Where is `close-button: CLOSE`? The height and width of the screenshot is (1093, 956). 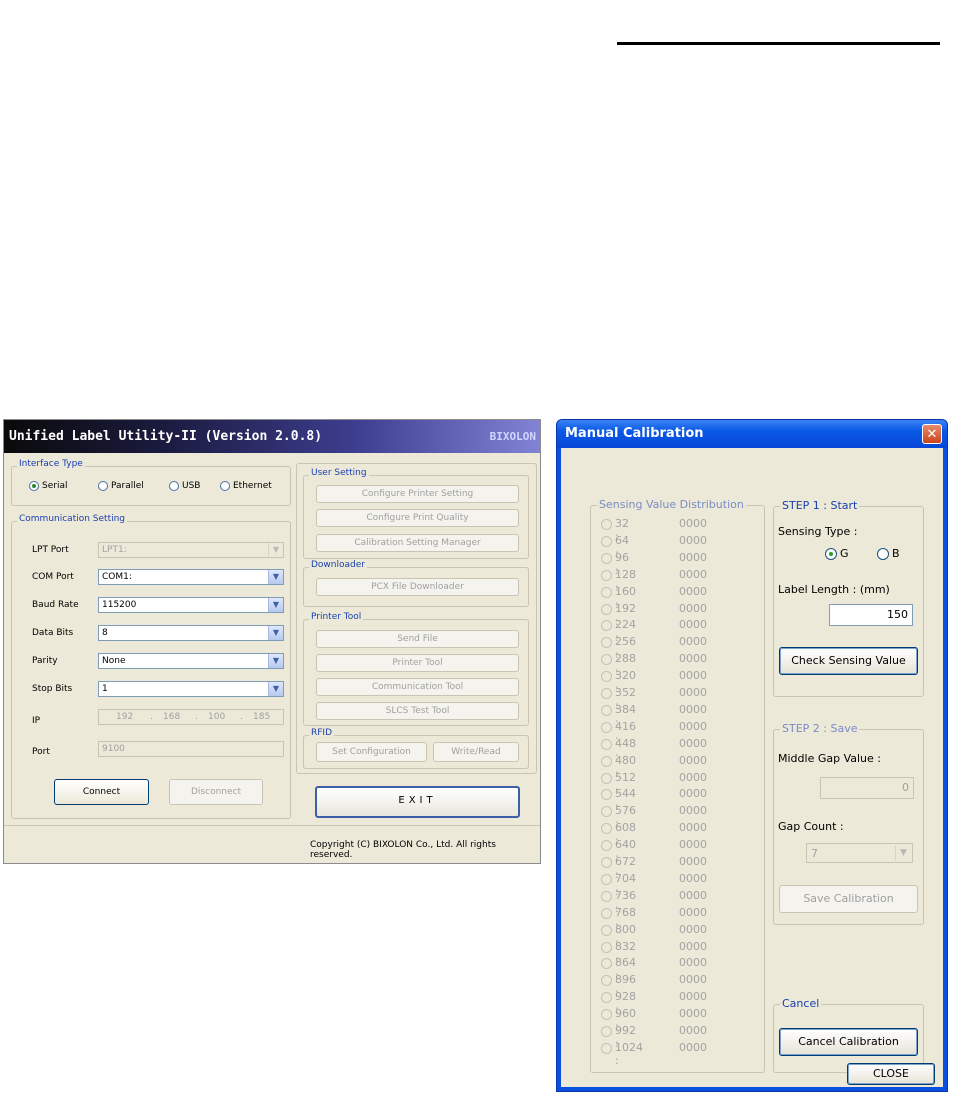 close-button: CLOSE is located at coordinates (891, 1074).